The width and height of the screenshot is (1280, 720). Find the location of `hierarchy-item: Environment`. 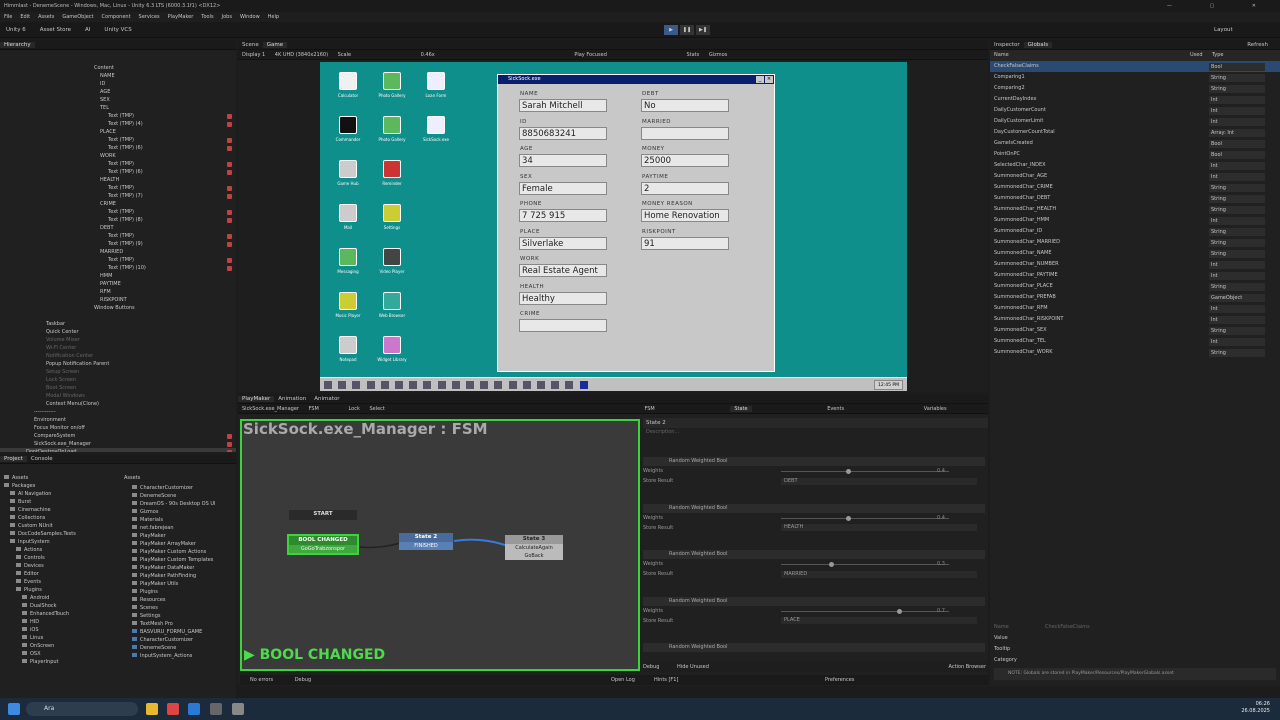

hierarchy-item: Environment is located at coordinates (118, 420).